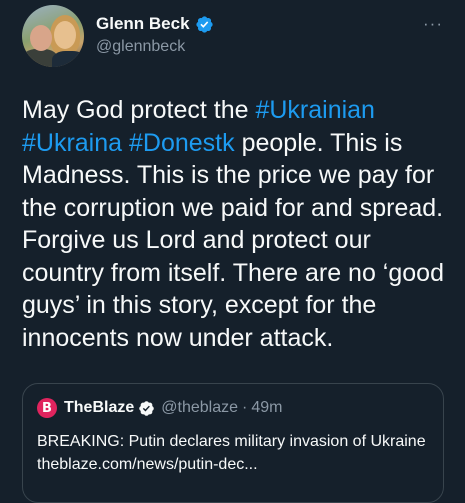  I want to click on tweet-text-segment, so click(125, 143).